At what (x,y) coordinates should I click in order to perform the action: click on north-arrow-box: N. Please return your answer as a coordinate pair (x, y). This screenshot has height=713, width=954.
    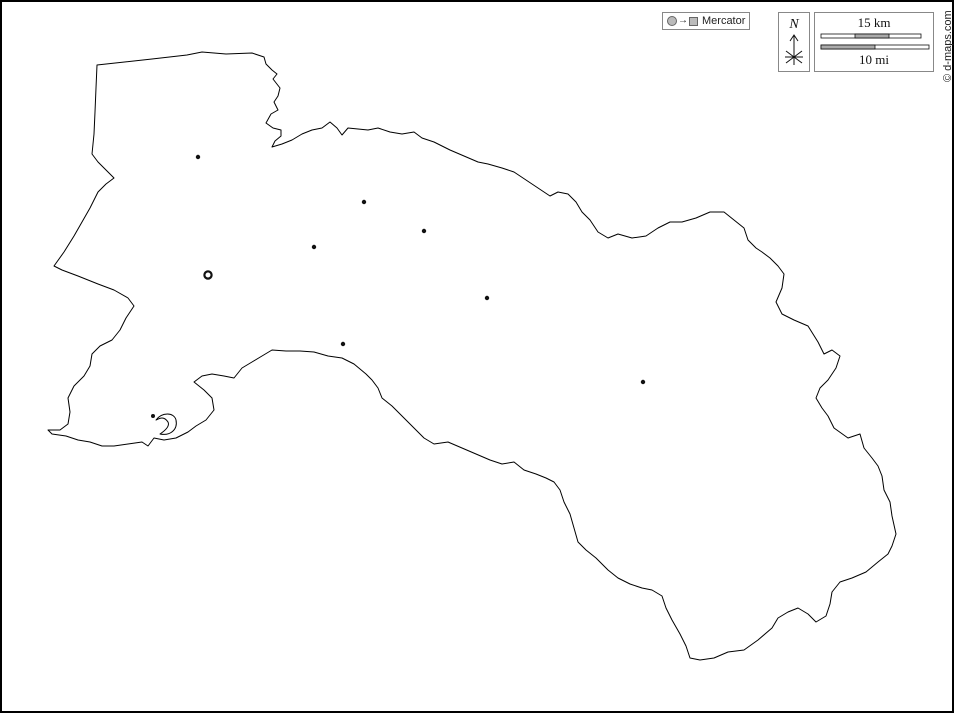
    Looking at the image, I should click on (794, 42).